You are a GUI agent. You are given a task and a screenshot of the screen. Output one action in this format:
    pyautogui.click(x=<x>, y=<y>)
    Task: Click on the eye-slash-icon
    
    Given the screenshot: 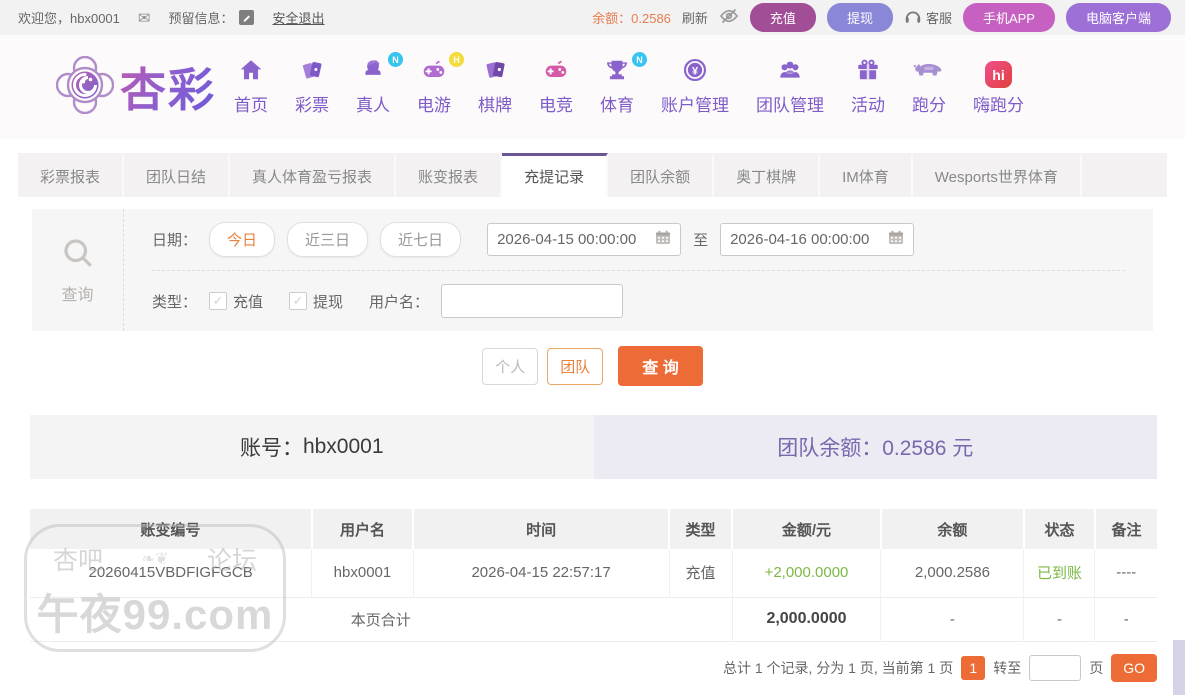 What is the action you would take?
    pyautogui.click(x=729, y=17)
    